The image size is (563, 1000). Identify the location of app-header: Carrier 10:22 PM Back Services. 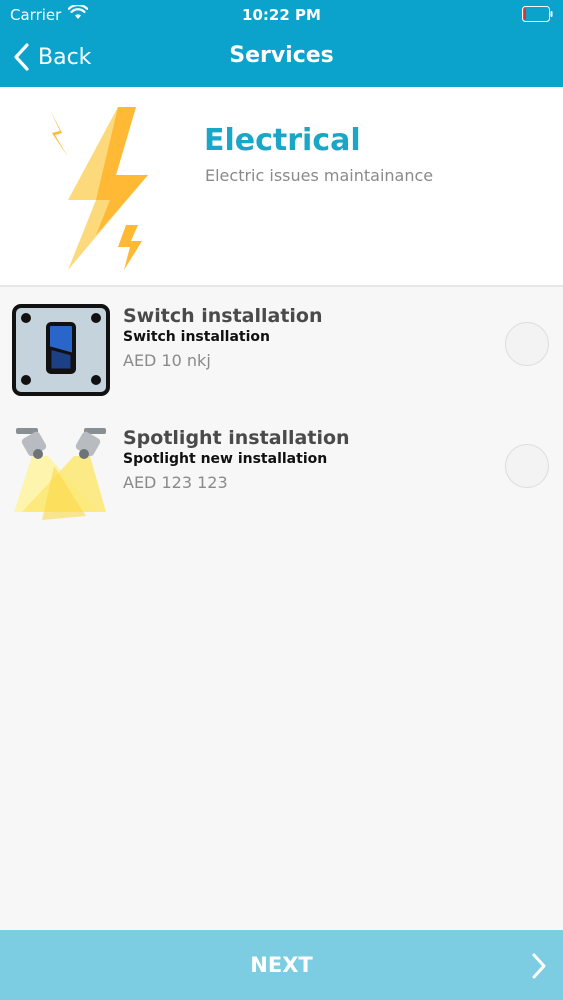
(281, 43).